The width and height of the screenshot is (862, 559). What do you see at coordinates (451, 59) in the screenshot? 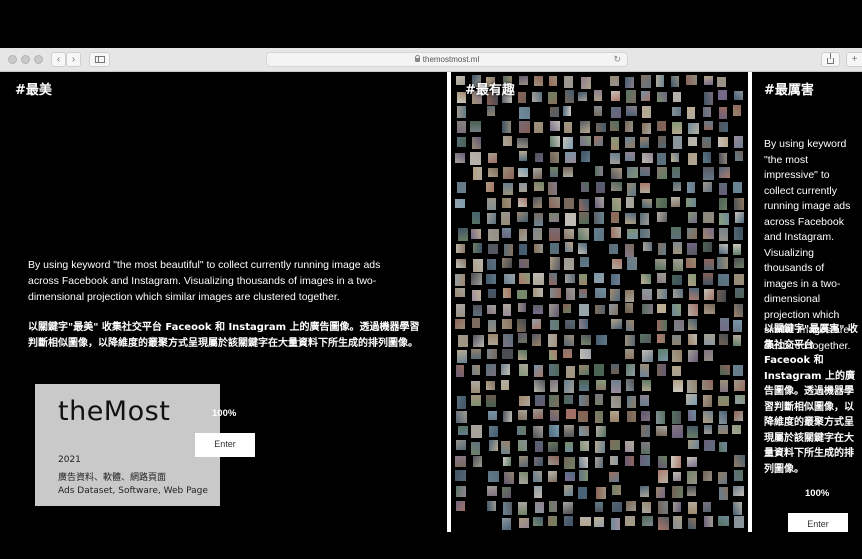
I see `url-text: themostmost.ml` at bounding box center [451, 59].